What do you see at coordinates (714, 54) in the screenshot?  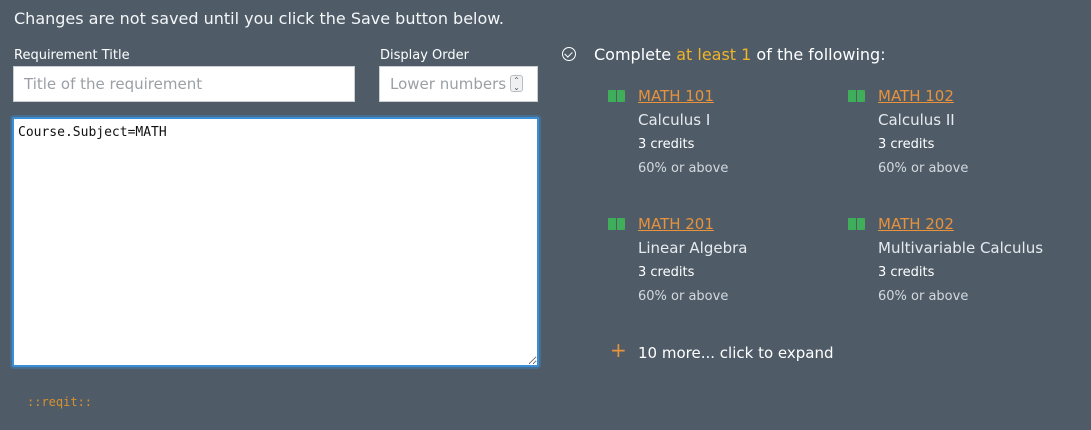 I see `summary-quantity: at least 1` at bounding box center [714, 54].